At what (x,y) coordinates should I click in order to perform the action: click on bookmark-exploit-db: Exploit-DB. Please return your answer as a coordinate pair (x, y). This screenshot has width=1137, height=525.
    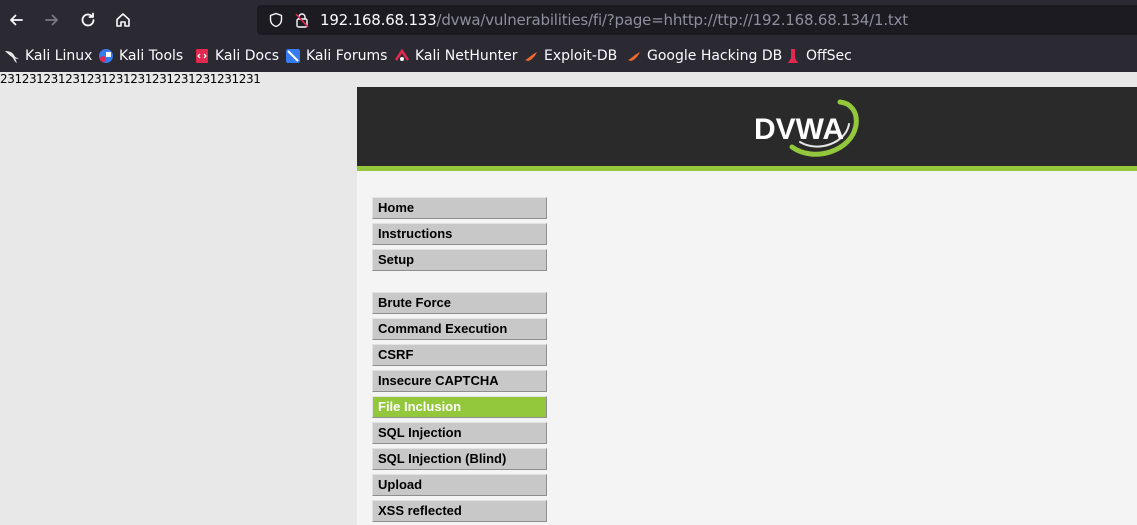
    Looking at the image, I should click on (570, 56).